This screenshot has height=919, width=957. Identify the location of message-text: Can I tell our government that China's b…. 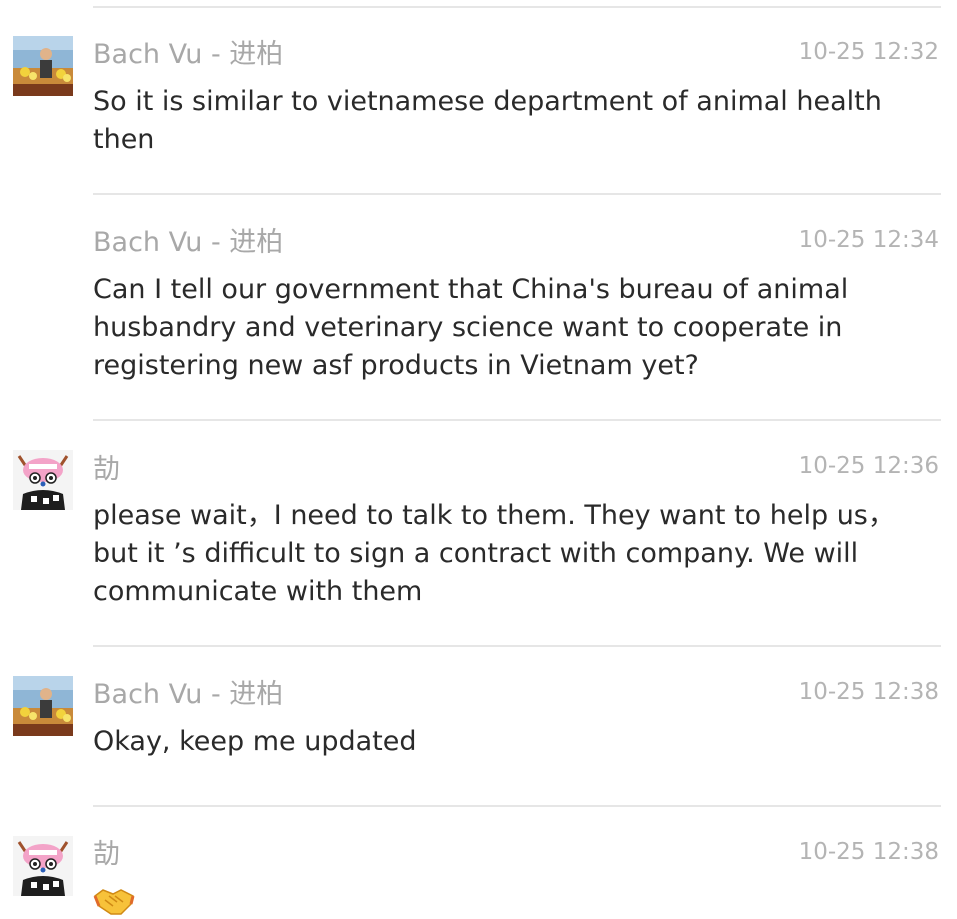
(508, 328).